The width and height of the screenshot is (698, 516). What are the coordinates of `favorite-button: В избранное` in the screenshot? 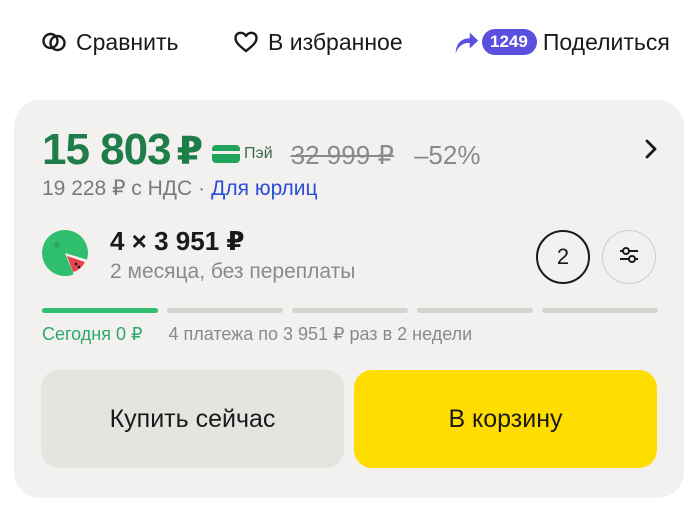 It's located at (317, 42).